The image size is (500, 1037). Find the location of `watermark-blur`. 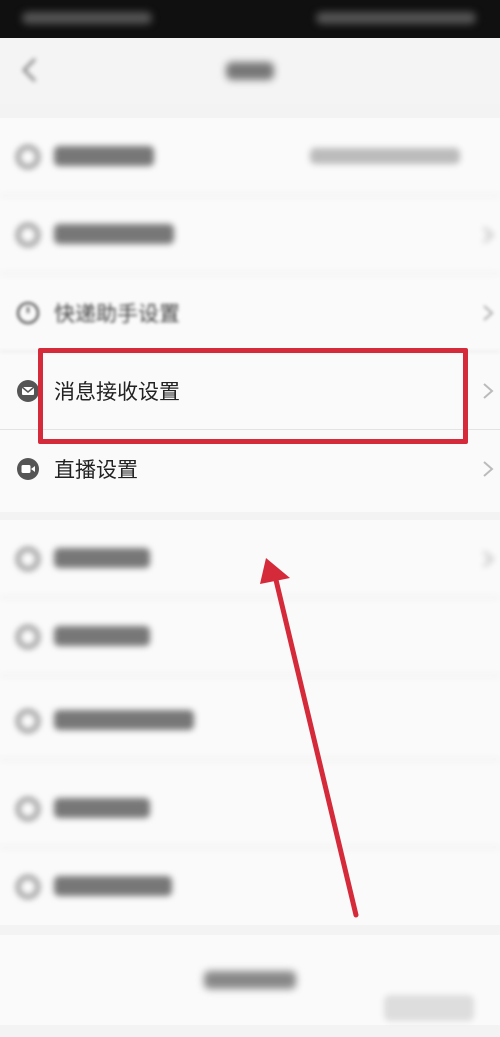

watermark-blur is located at coordinates (429, 1008).